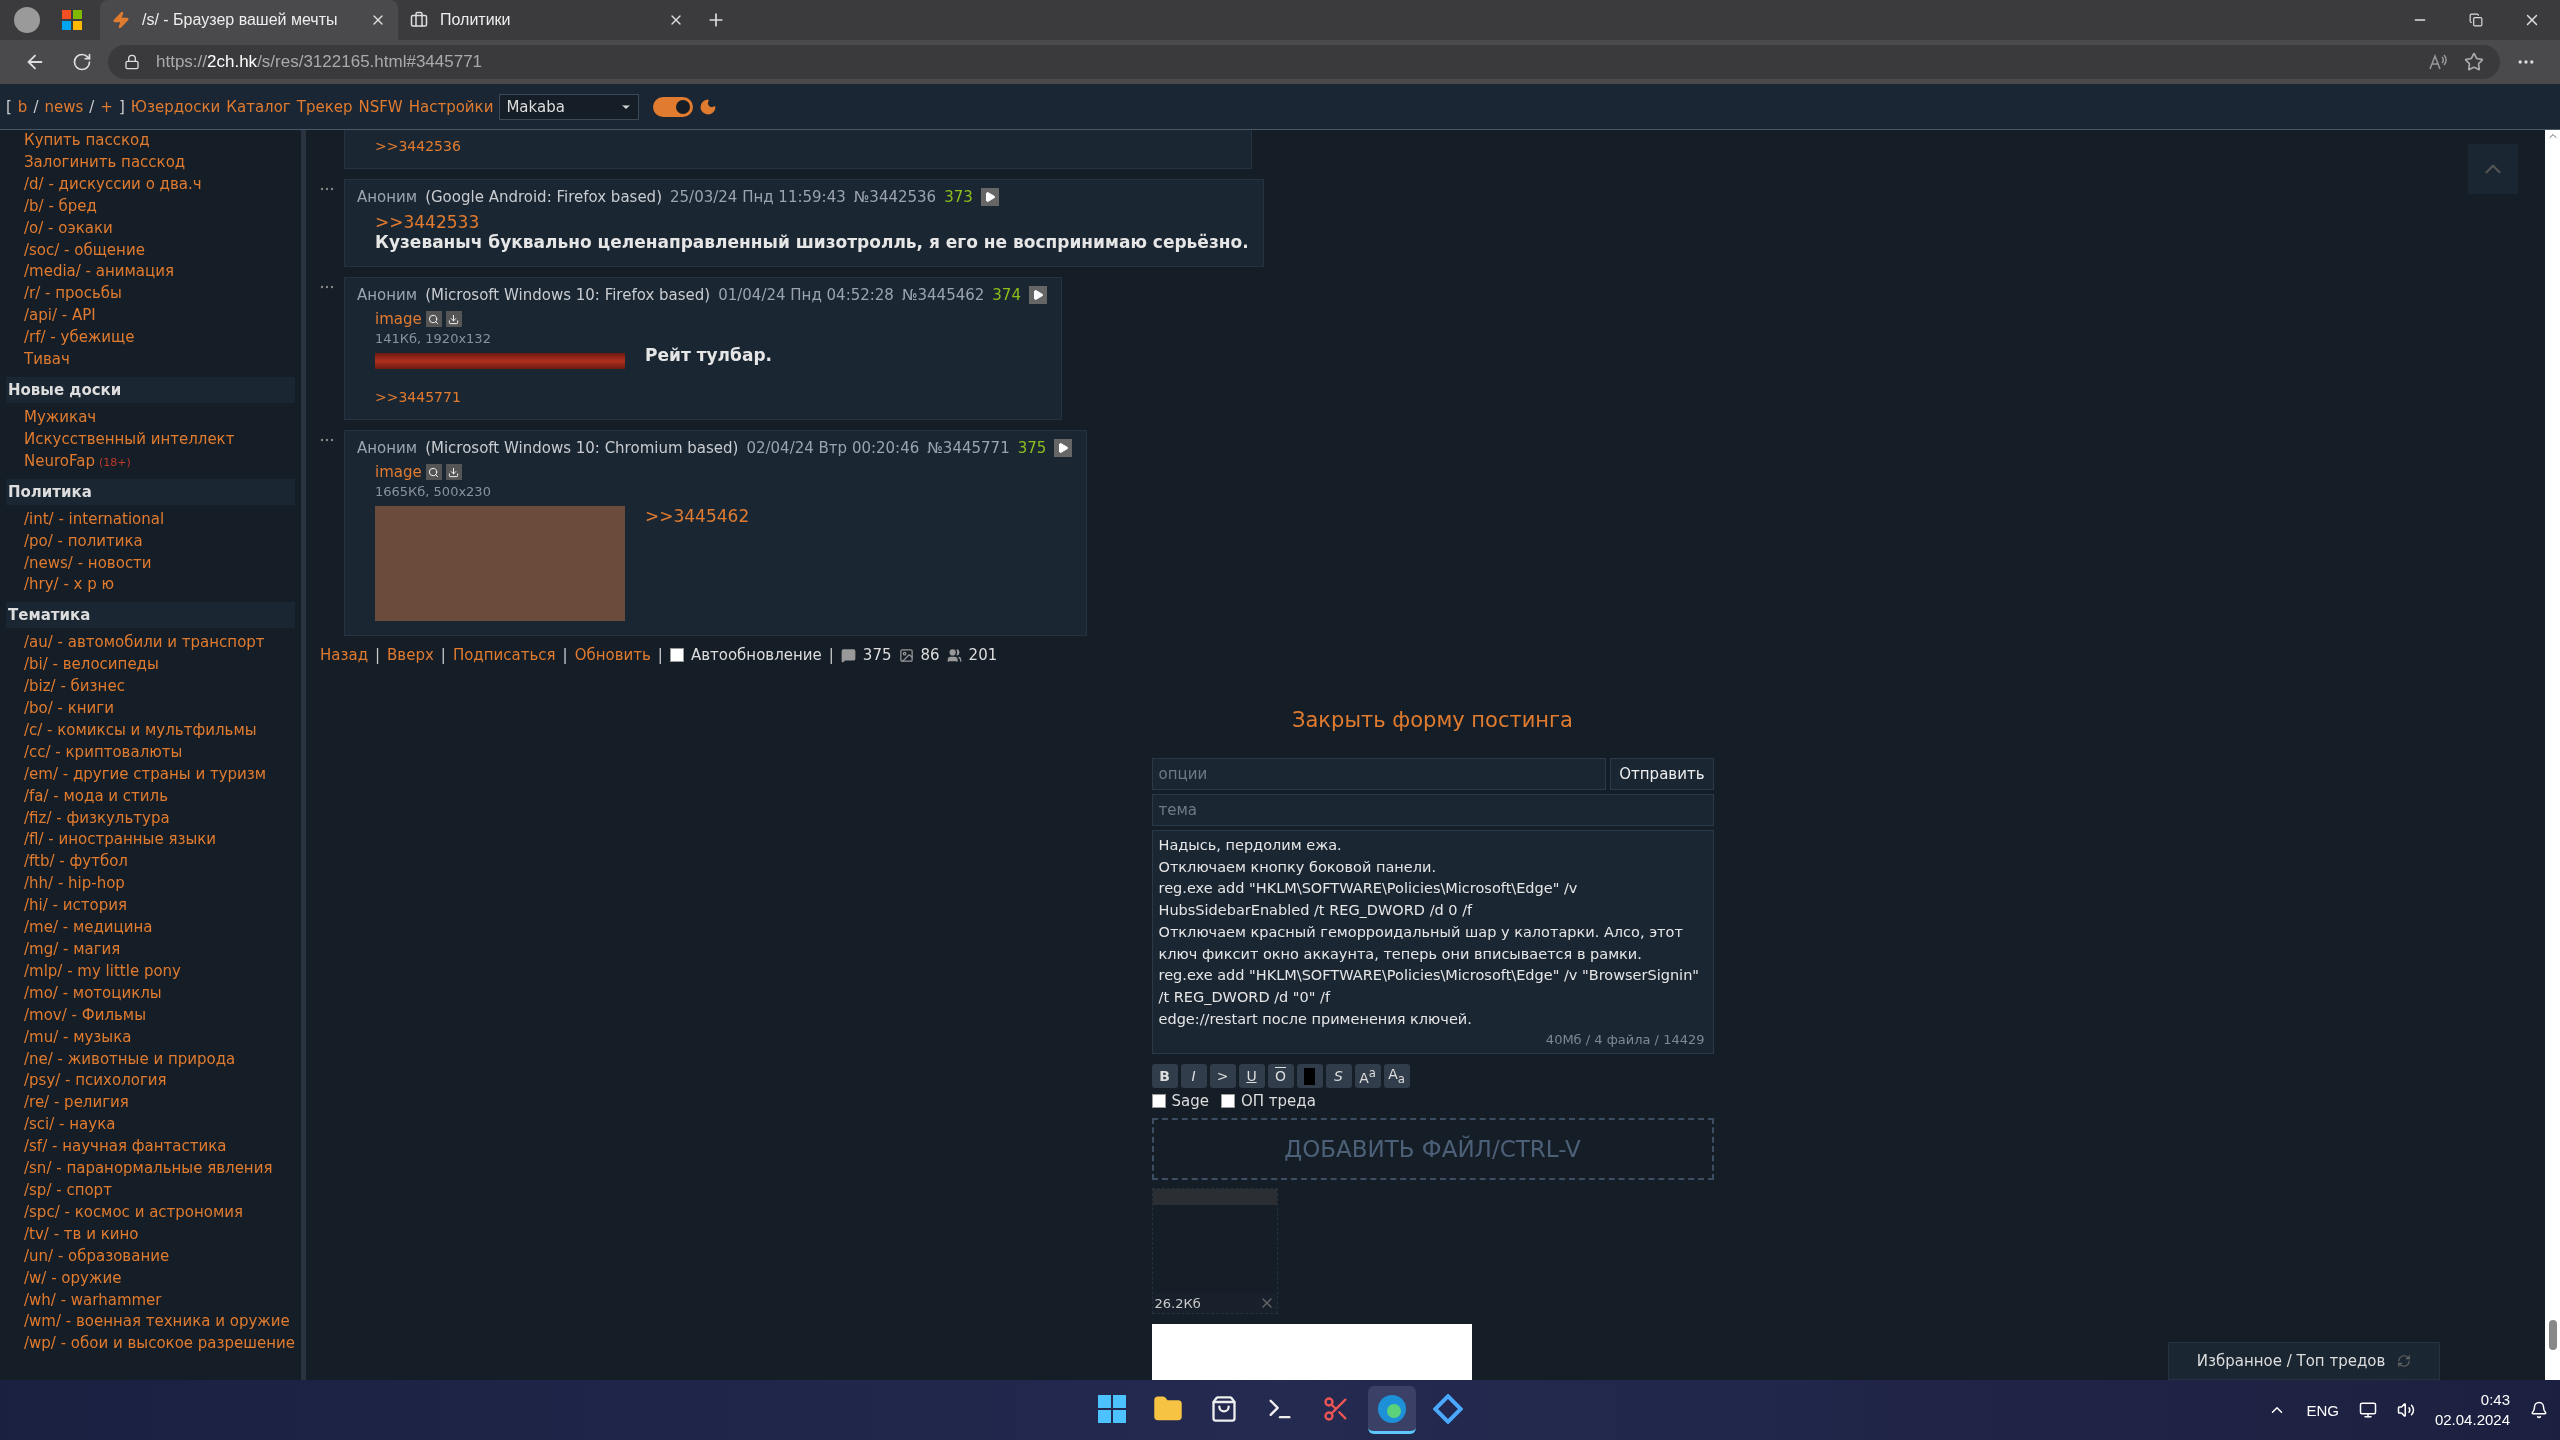 The height and width of the screenshot is (1440, 2560). What do you see at coordinates (1251, 1076) in the screenshot?
I see `format-button: U` at bounding box center [1251, 1076].